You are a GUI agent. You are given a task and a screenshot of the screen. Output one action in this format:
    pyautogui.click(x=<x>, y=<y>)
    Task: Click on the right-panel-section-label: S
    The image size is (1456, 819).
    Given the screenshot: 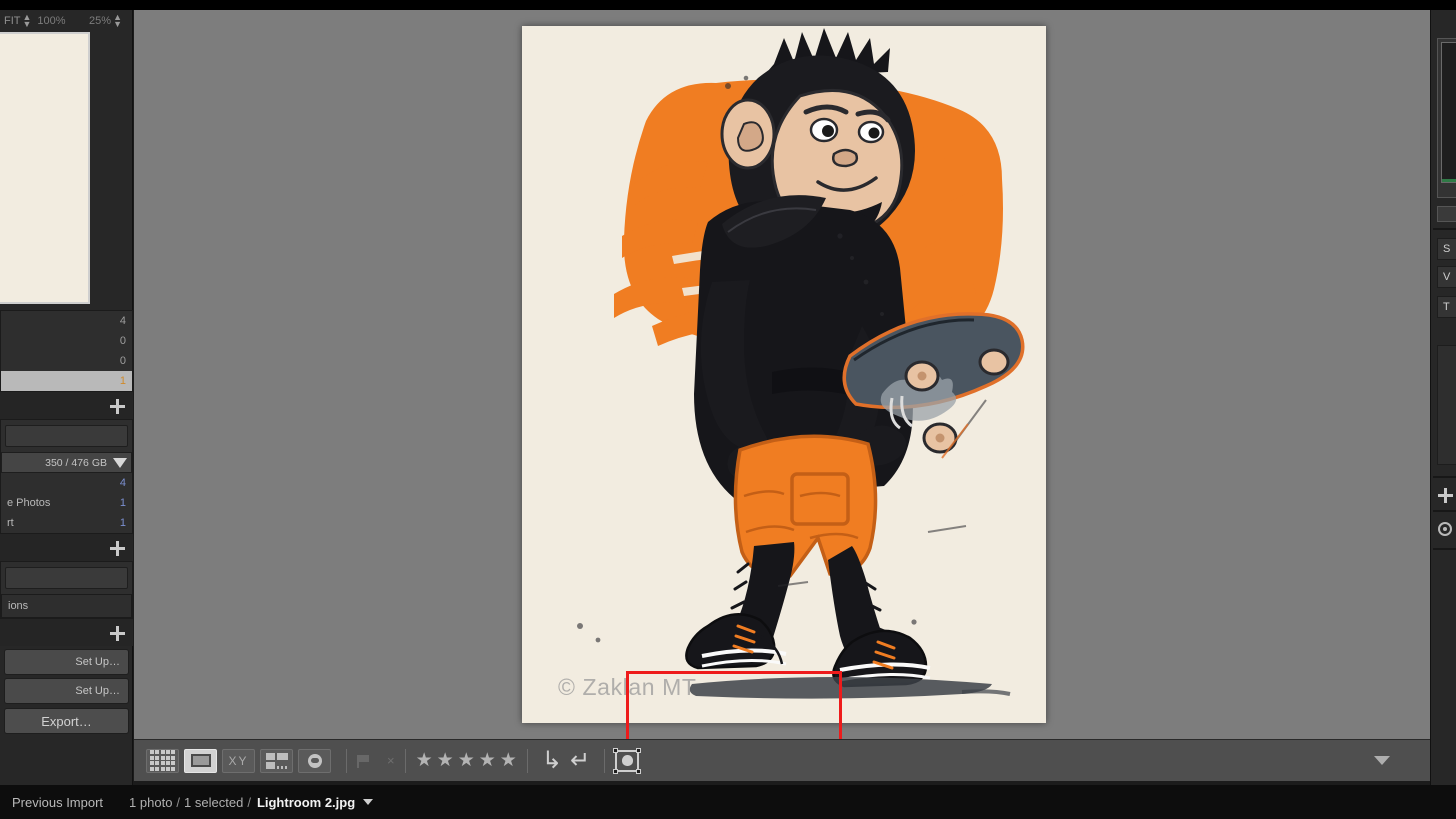 What is the action you would take?
    pyautogui.click(x=1447, y=249)
    